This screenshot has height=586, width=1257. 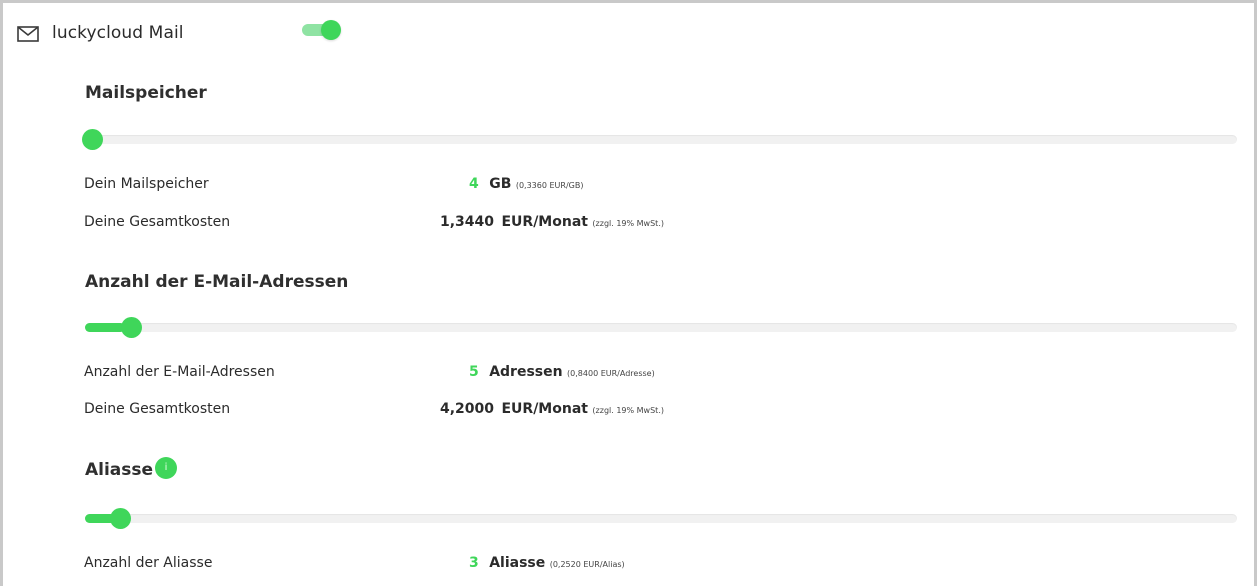 I want to click on section-title-mailspeicher: Mailspeicher, so click(x=146, y=93).